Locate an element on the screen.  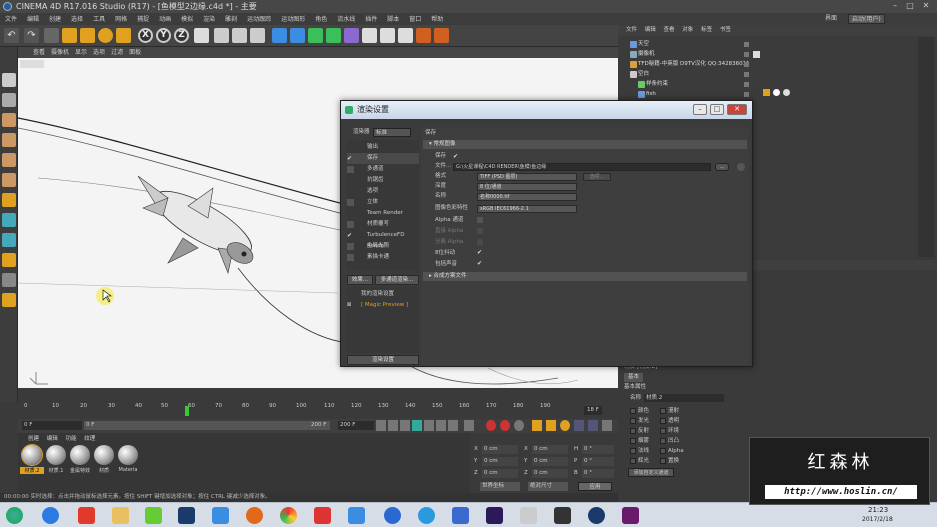
recent-tool-icon is located at coordinates (123, 35).